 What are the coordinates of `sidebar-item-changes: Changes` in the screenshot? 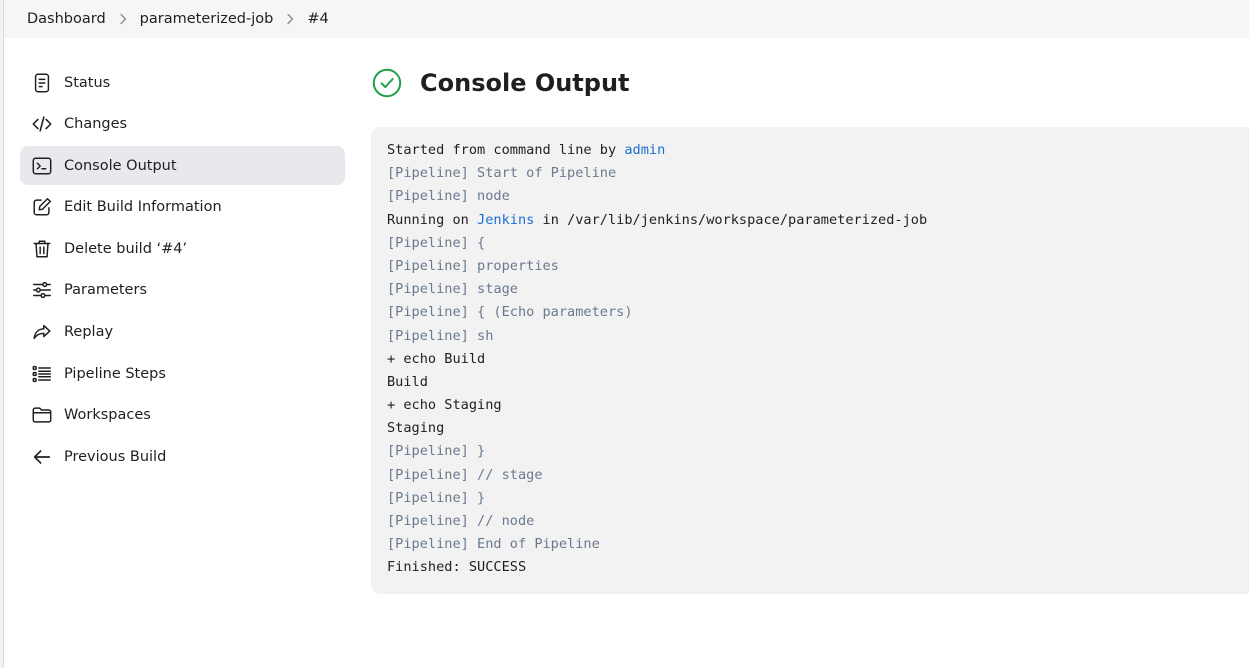 It's located at (182, 124).